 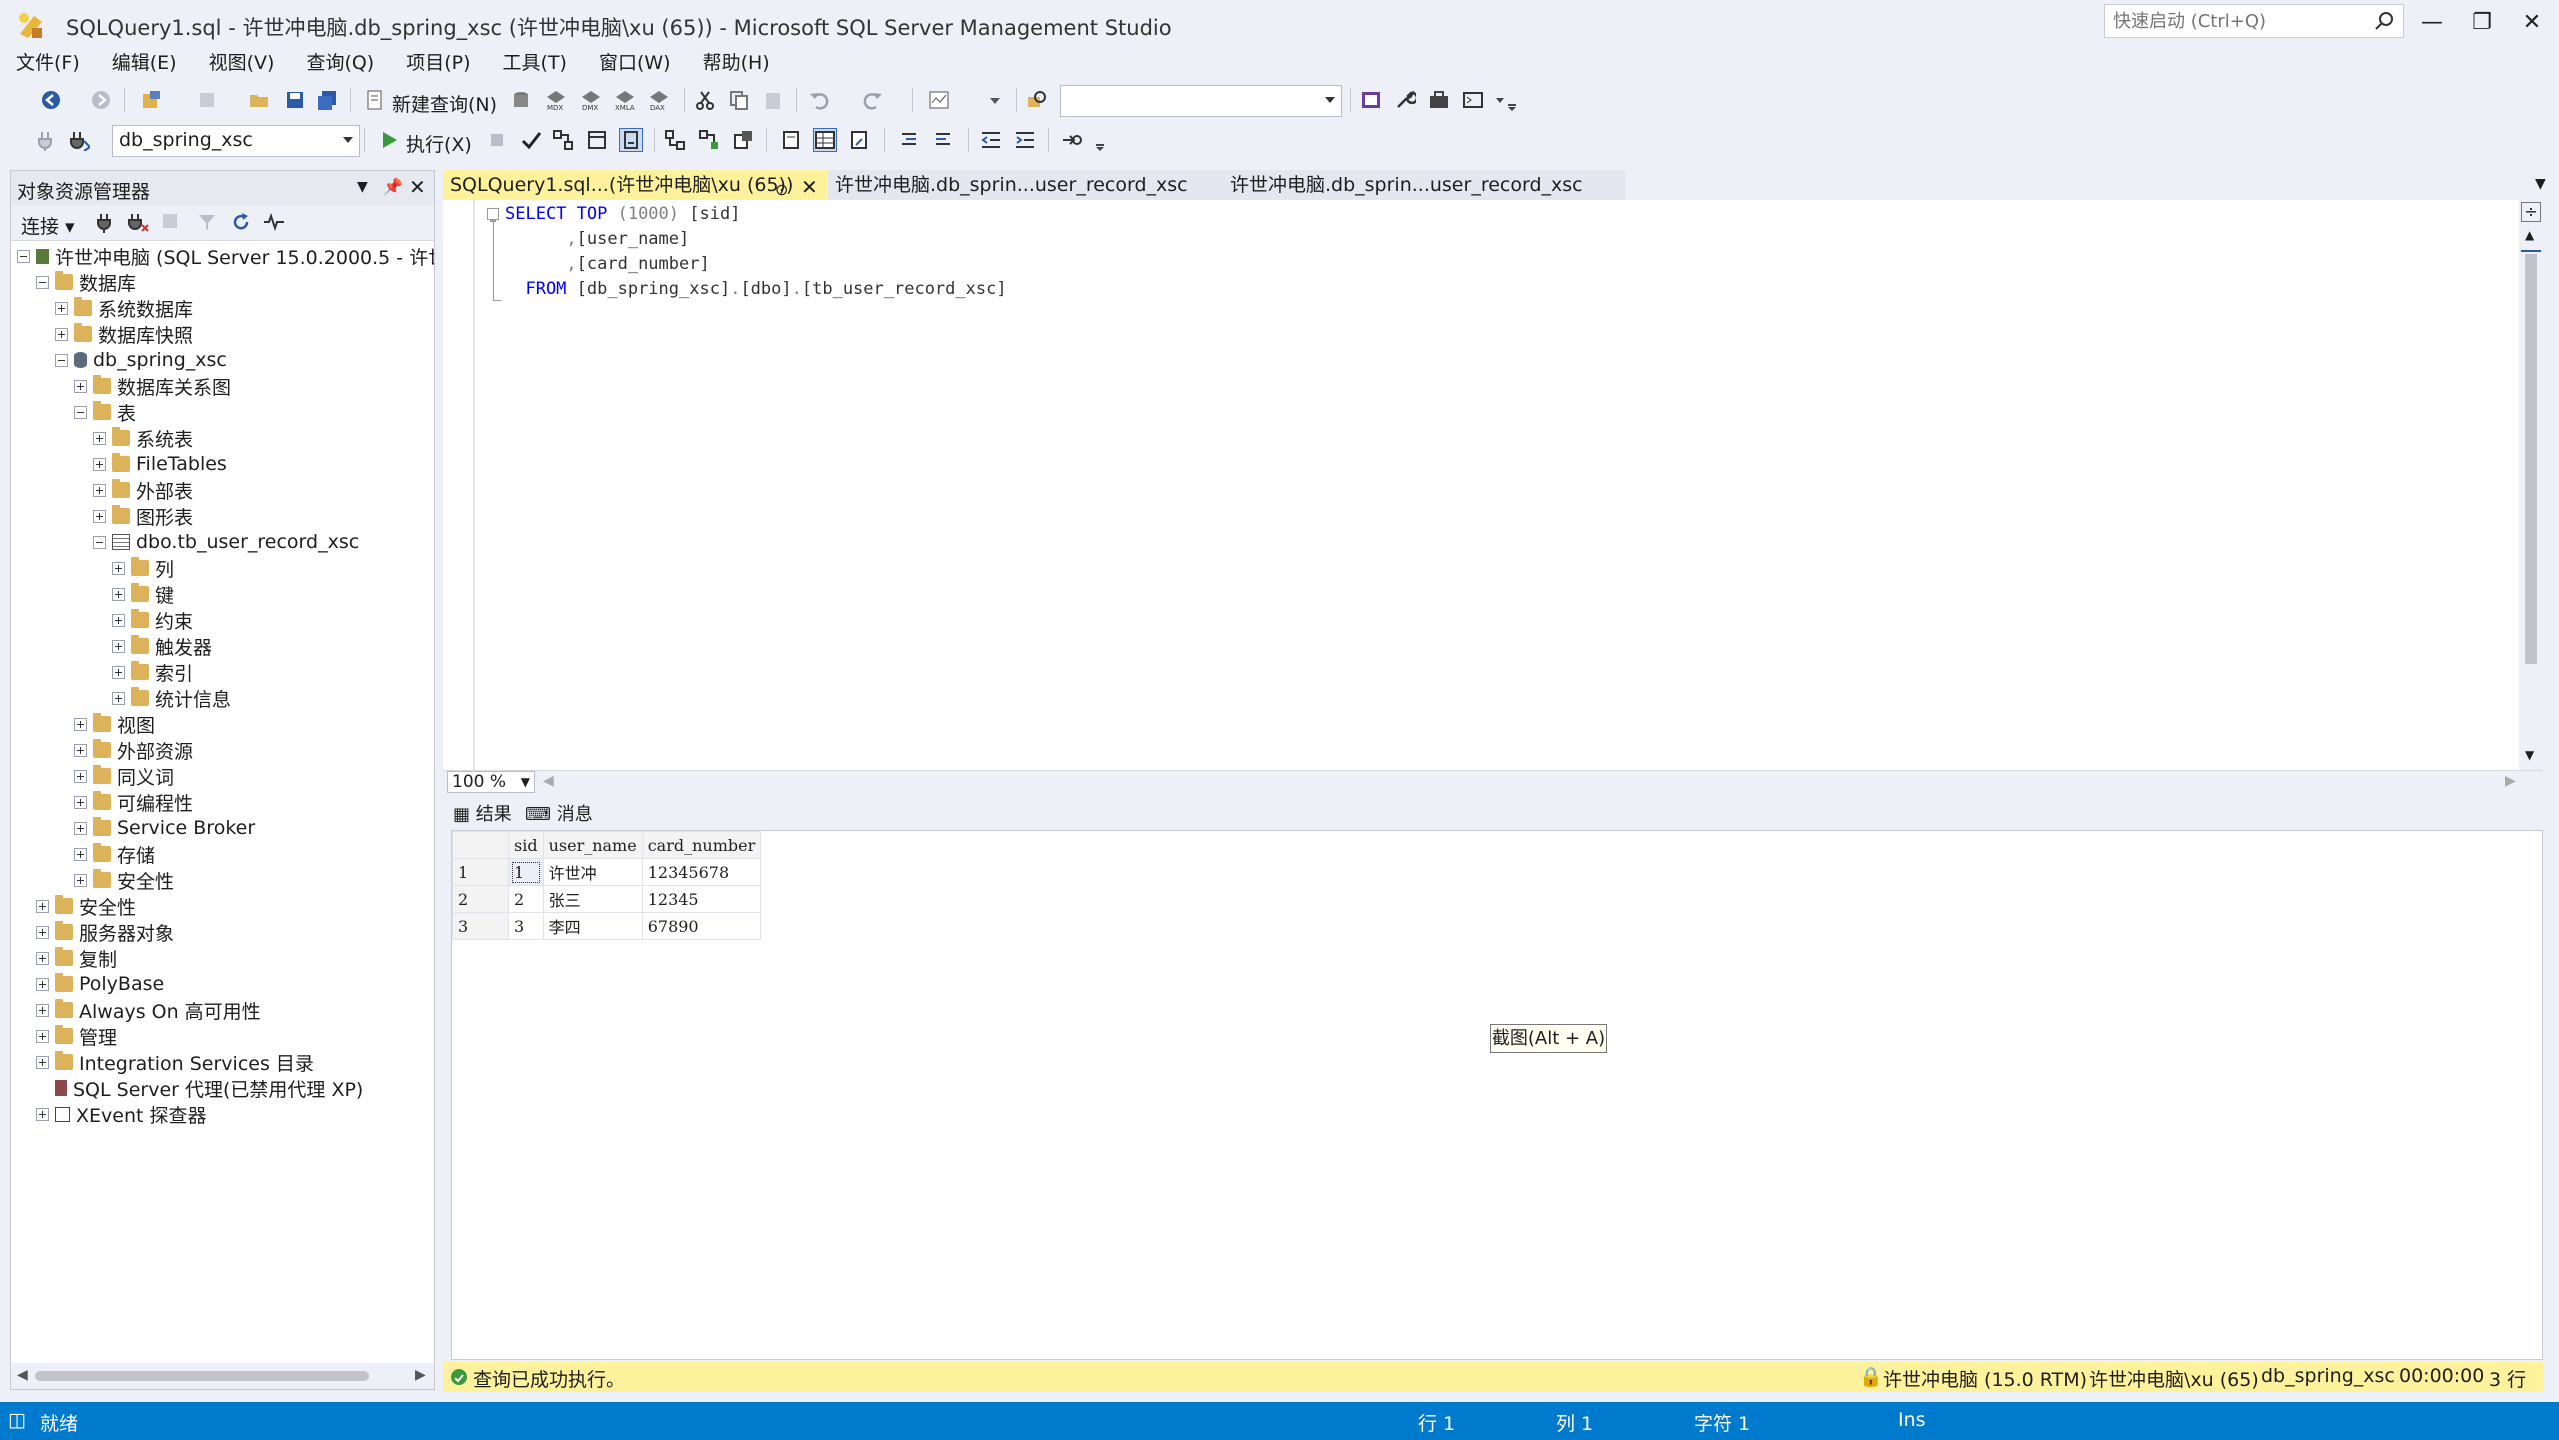 What do you see at coordinates (362, 187) in the screenshot?
I see `chevron-down-icon: ▼` at bounding box center [362, 187].